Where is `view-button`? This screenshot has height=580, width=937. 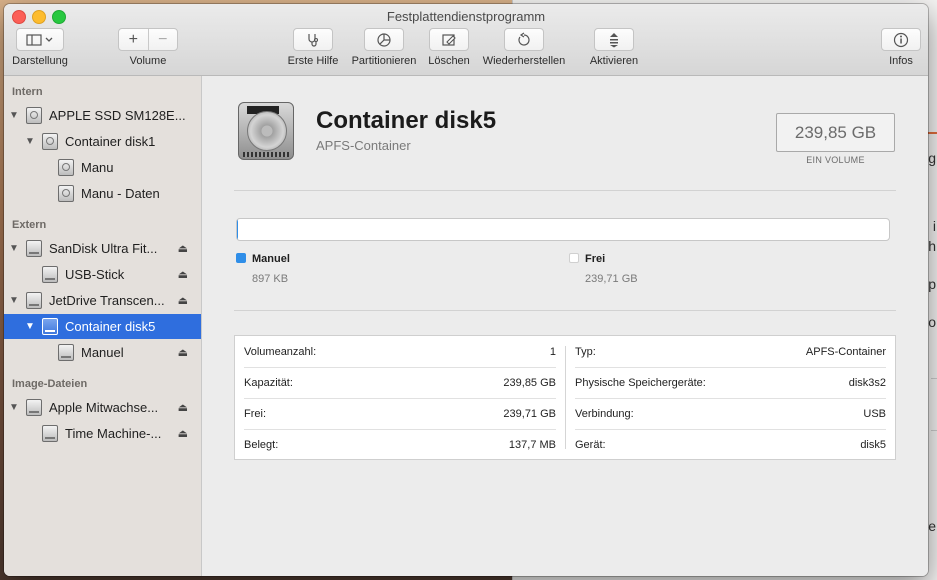
view-button is located at coordinates (40, 39).